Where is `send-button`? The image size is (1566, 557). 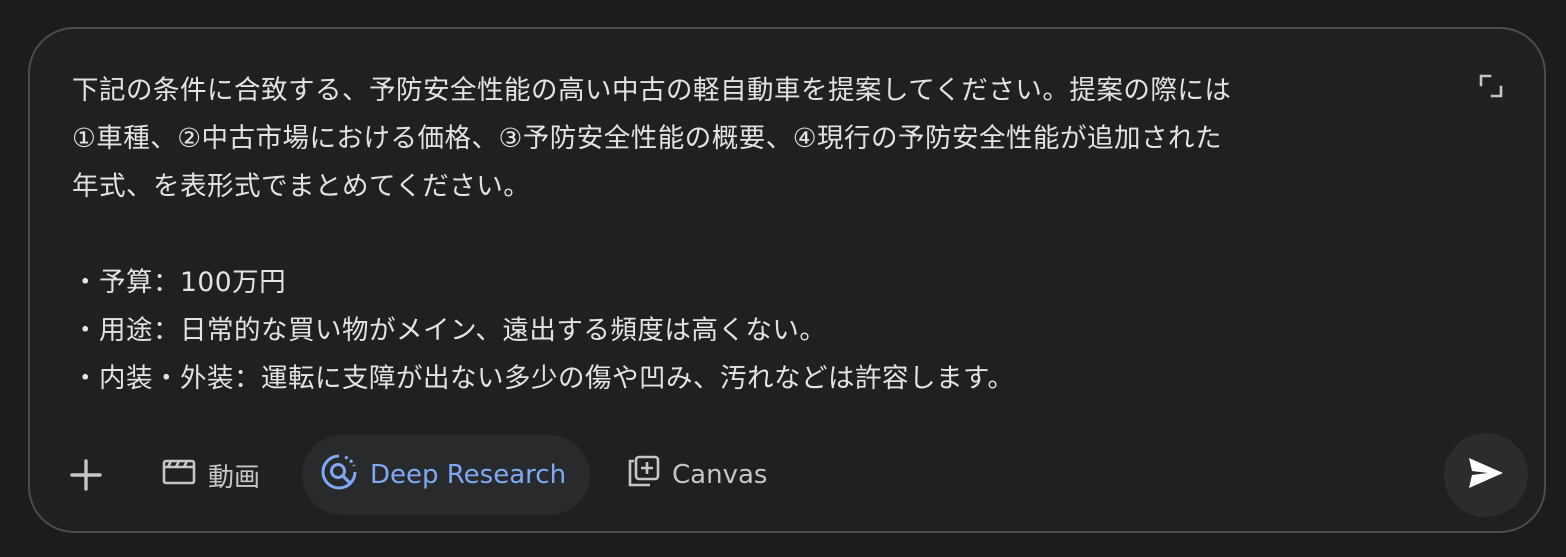 send-button is located at coordinates (1486, 475).